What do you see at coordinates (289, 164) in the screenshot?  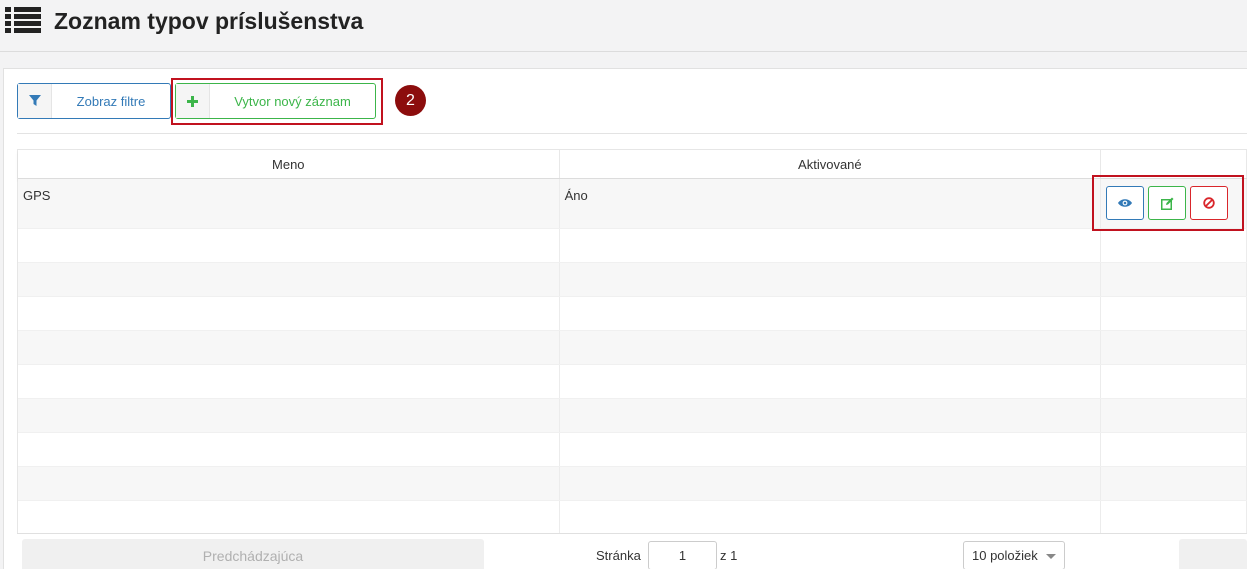 I see `column-header-name: Meno` at bounding box center [289, 164].